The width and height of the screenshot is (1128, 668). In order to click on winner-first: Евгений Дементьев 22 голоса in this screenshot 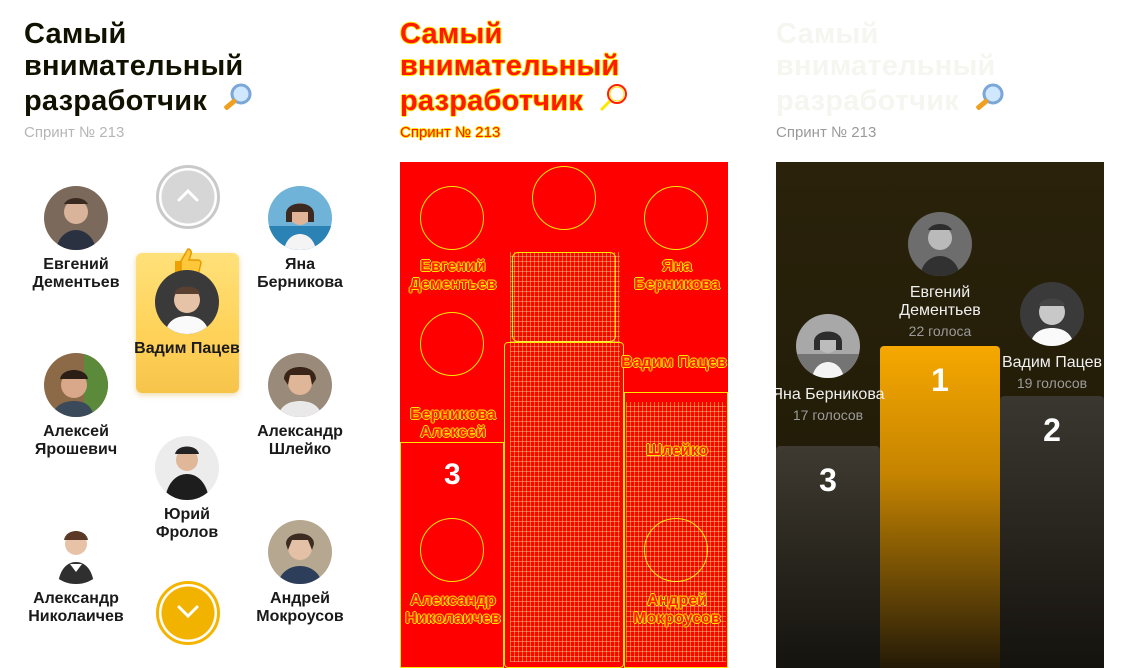, I will do `click(940, 275)`.